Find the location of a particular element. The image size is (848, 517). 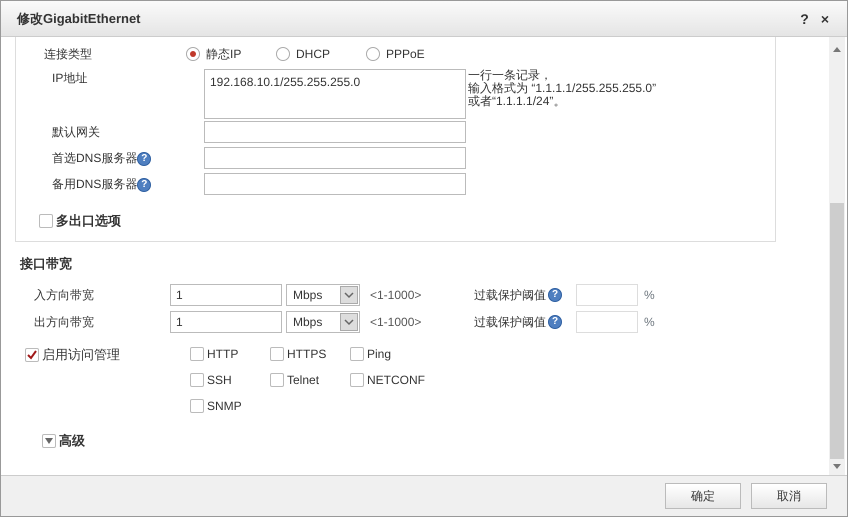

scroll-down-icon is located at coordinates (837, 467).